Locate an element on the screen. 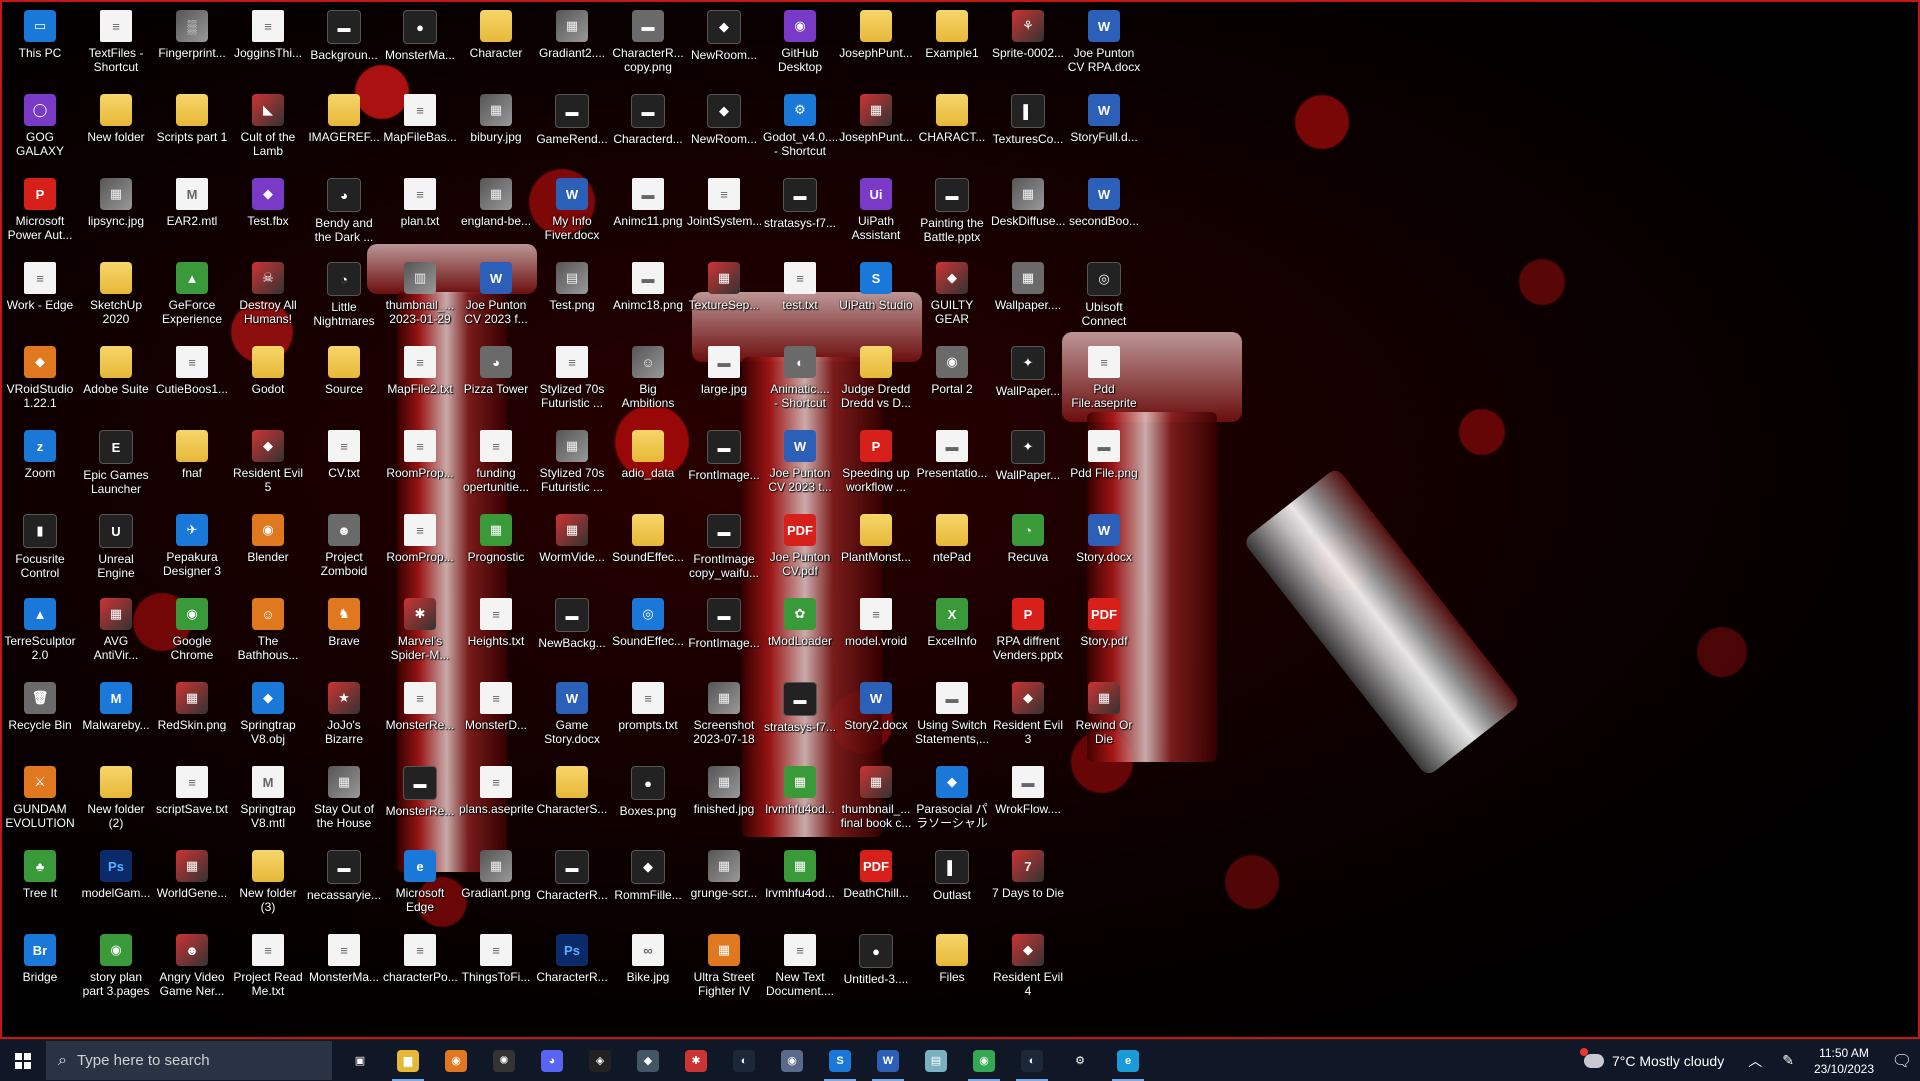 Image resolution: width=1920 pixels, height=1081 pixels. desktop-icon: 🗑 Recycle Bin is located at coordinates (40, 718).